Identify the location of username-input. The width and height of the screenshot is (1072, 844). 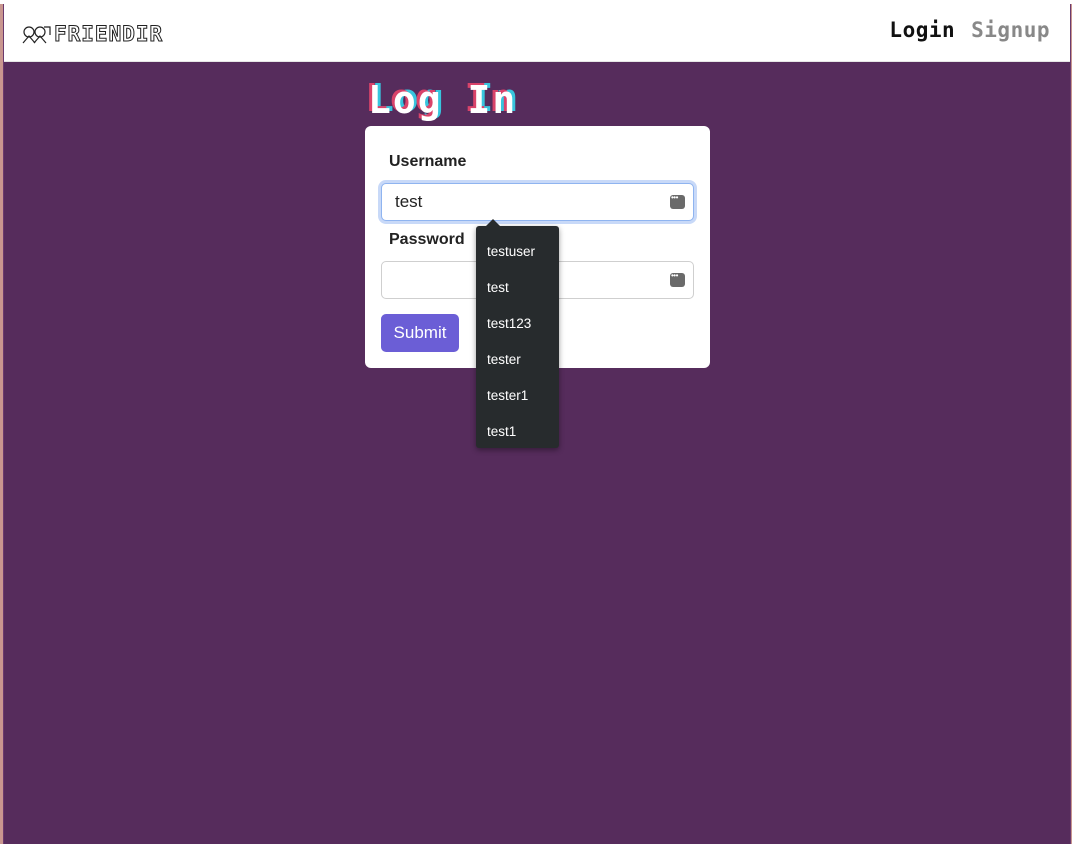
(525, 202).